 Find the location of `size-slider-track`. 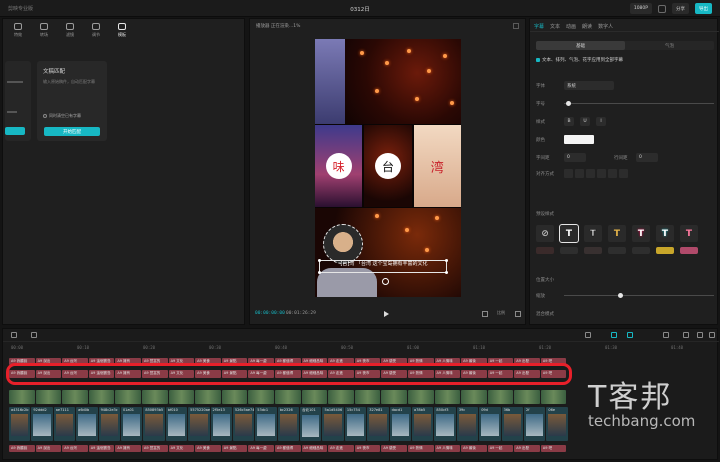

size-slider-track is located at coordinates (639, 103).